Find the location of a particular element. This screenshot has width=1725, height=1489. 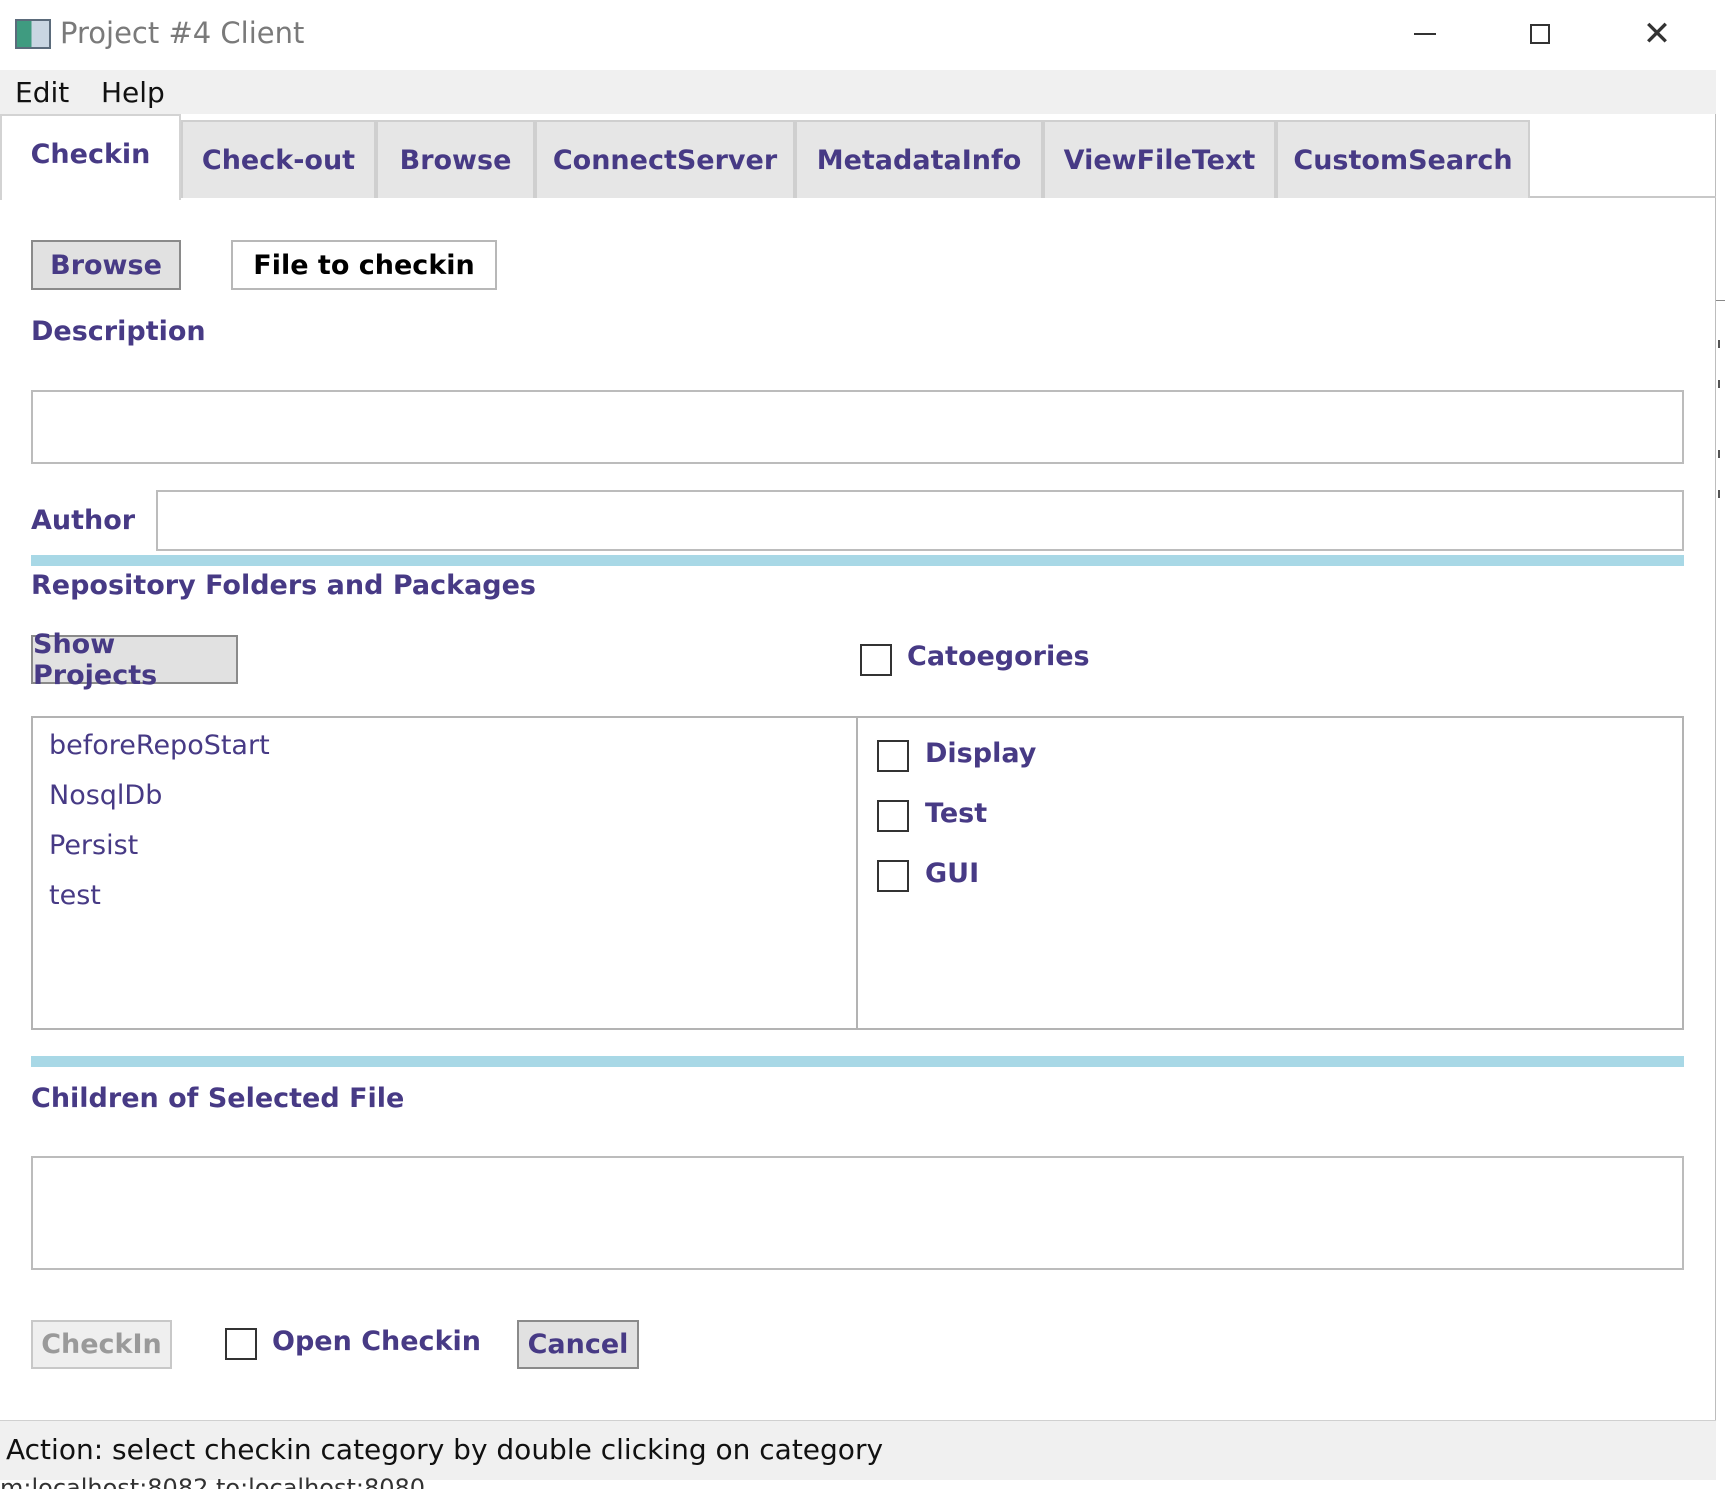

category-checkbox-display is located at coordinates (893, 756).